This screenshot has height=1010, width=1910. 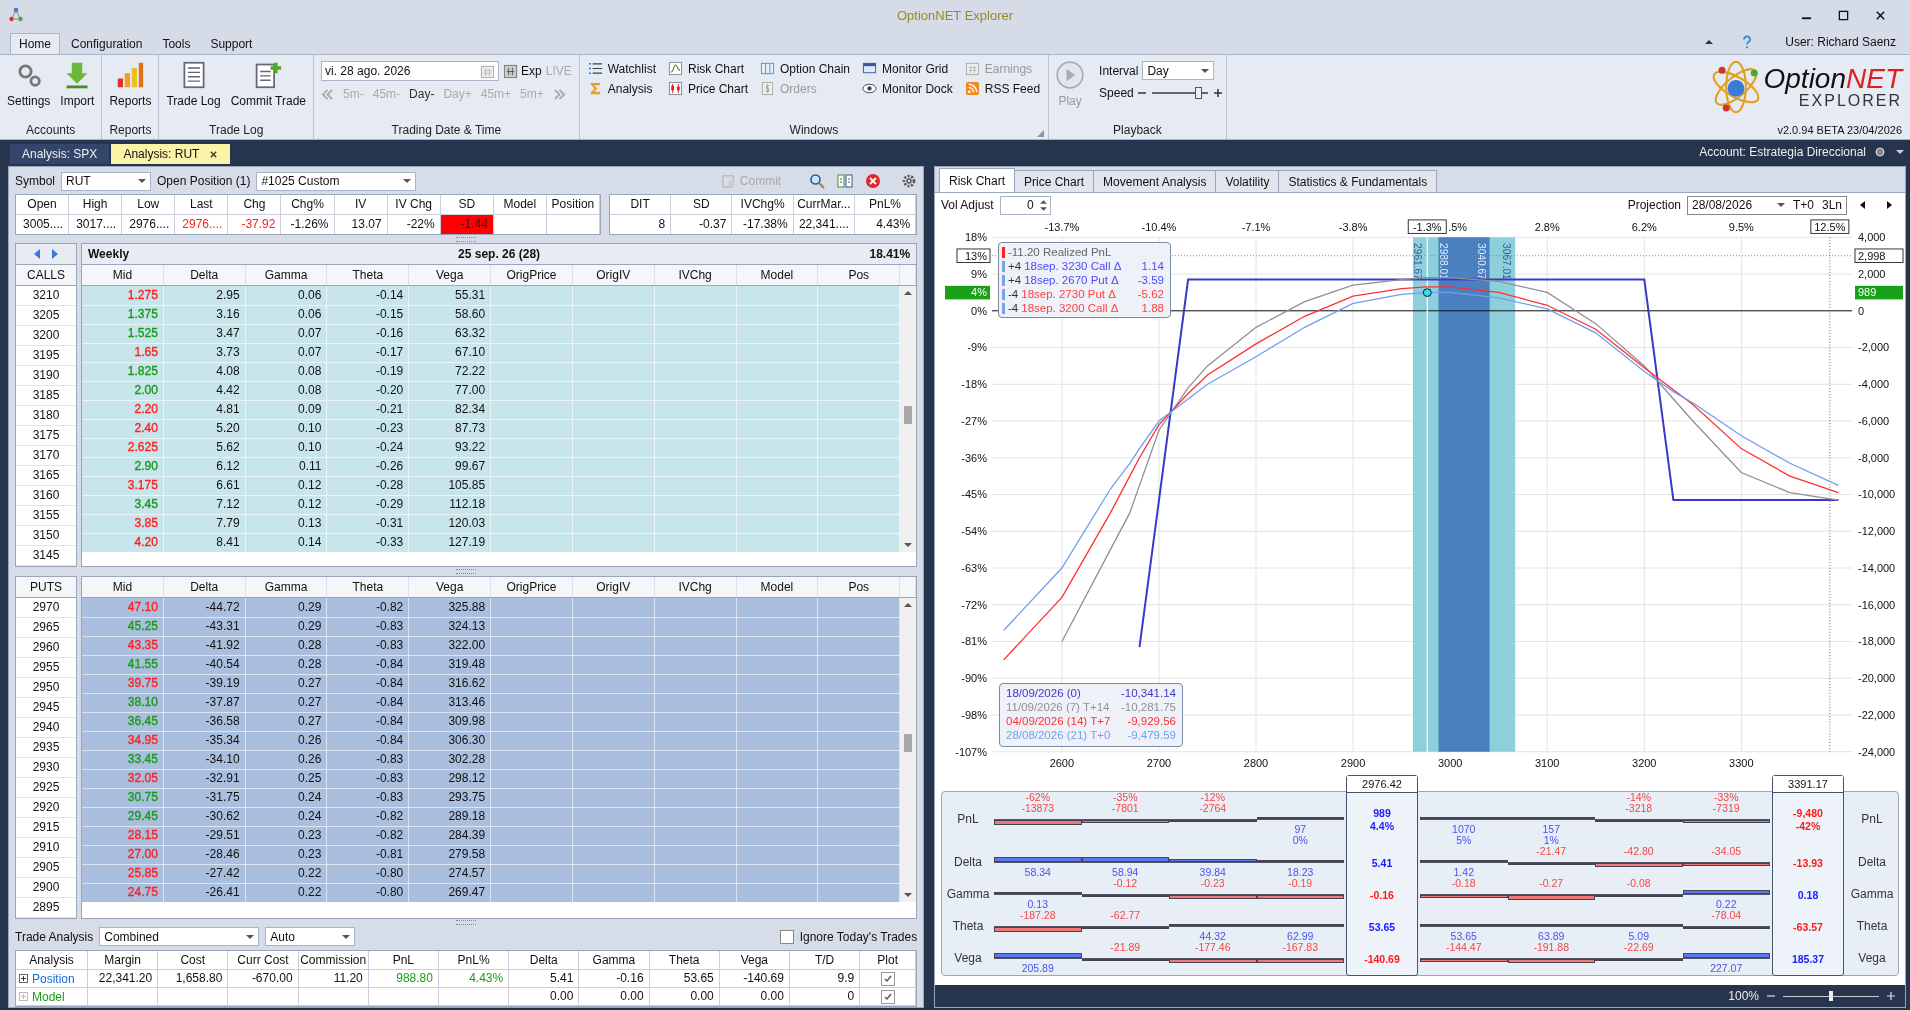 I want to click on row-name: Model, so click(x=48, y=996).